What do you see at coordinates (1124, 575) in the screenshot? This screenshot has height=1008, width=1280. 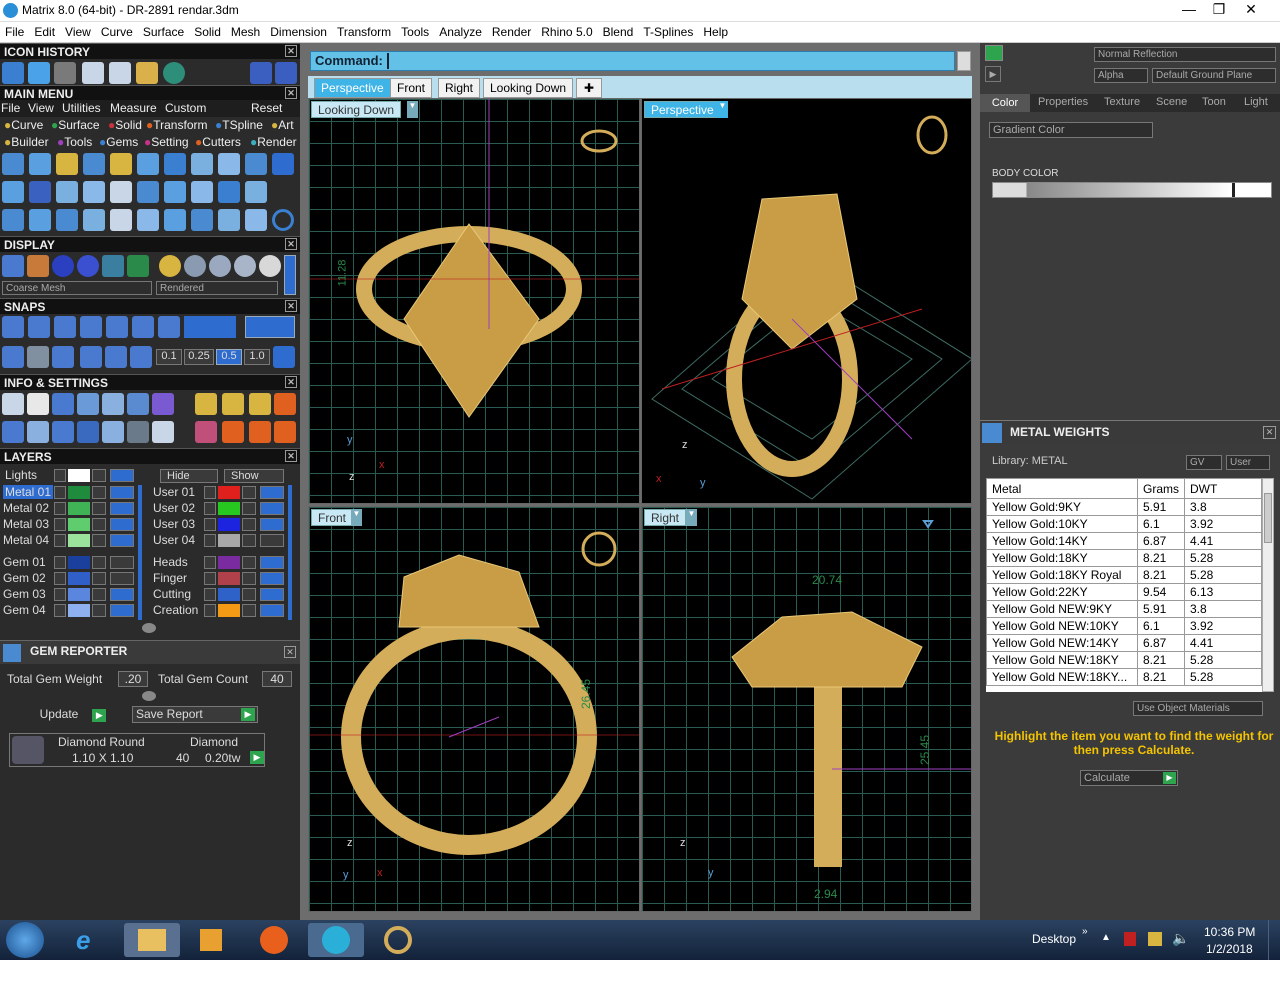 I see `table-row: Yellow Gold:18KY Royal 8.21 5.28` at bounding box center [1124, 575].